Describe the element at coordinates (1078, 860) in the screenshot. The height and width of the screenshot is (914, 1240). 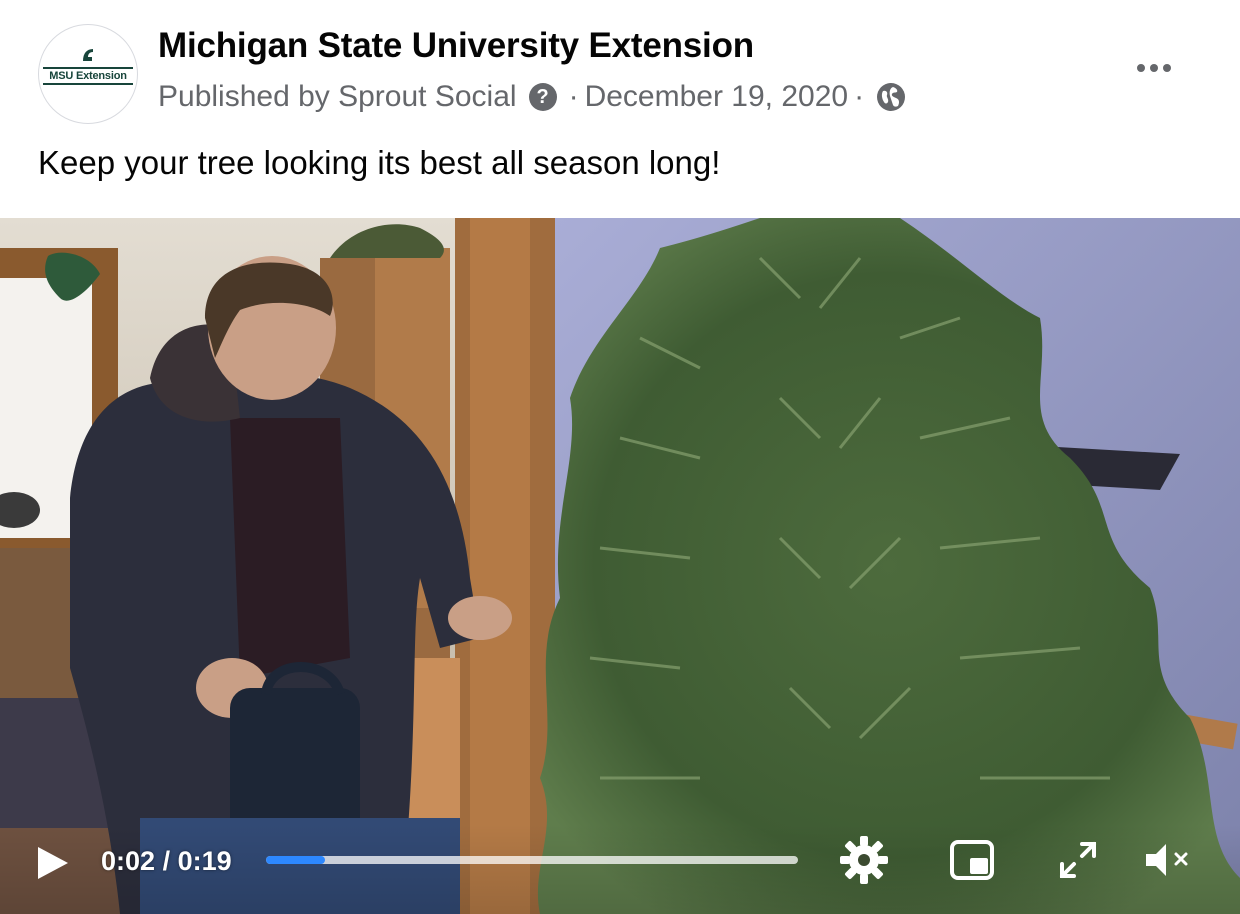
I see `fullscreen-icon` at that location.